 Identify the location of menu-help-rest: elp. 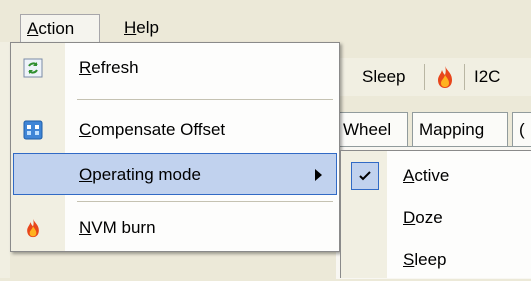
(147, 27).